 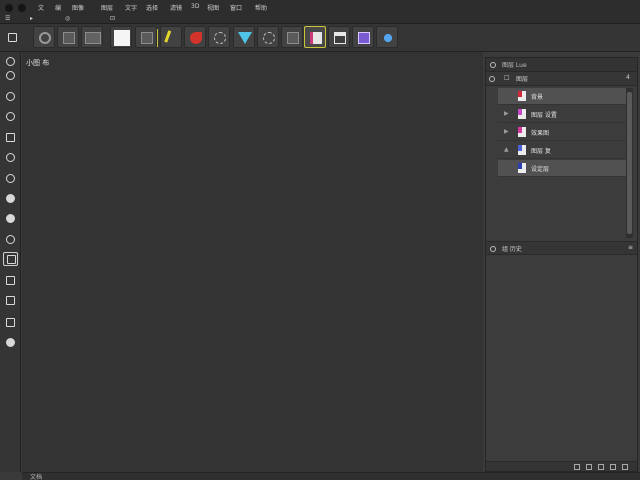 I want to click on tool-target, so click(x=10, y=117).